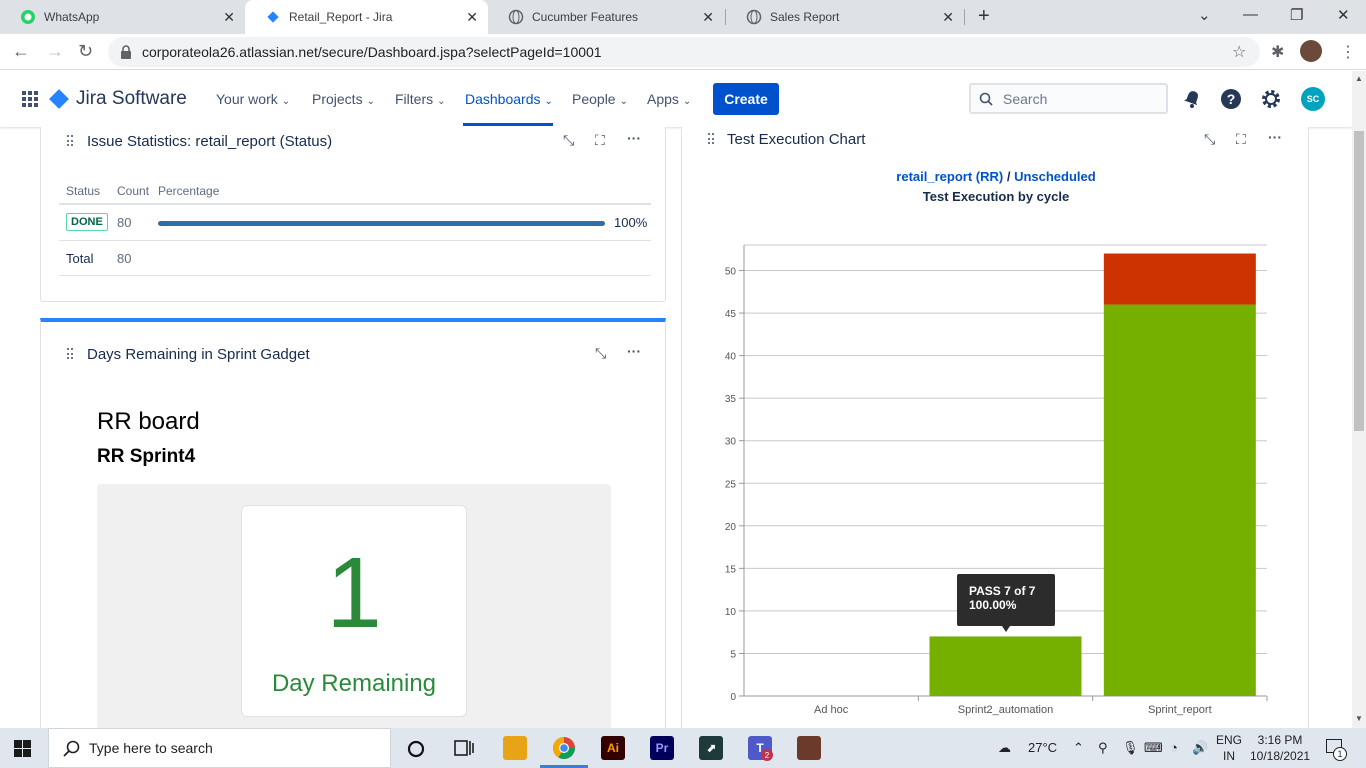 Image resolution: width=1366 pixels, height=768 pixels. I want to click on input-method-icon: ⌨, so click(1153, 748).